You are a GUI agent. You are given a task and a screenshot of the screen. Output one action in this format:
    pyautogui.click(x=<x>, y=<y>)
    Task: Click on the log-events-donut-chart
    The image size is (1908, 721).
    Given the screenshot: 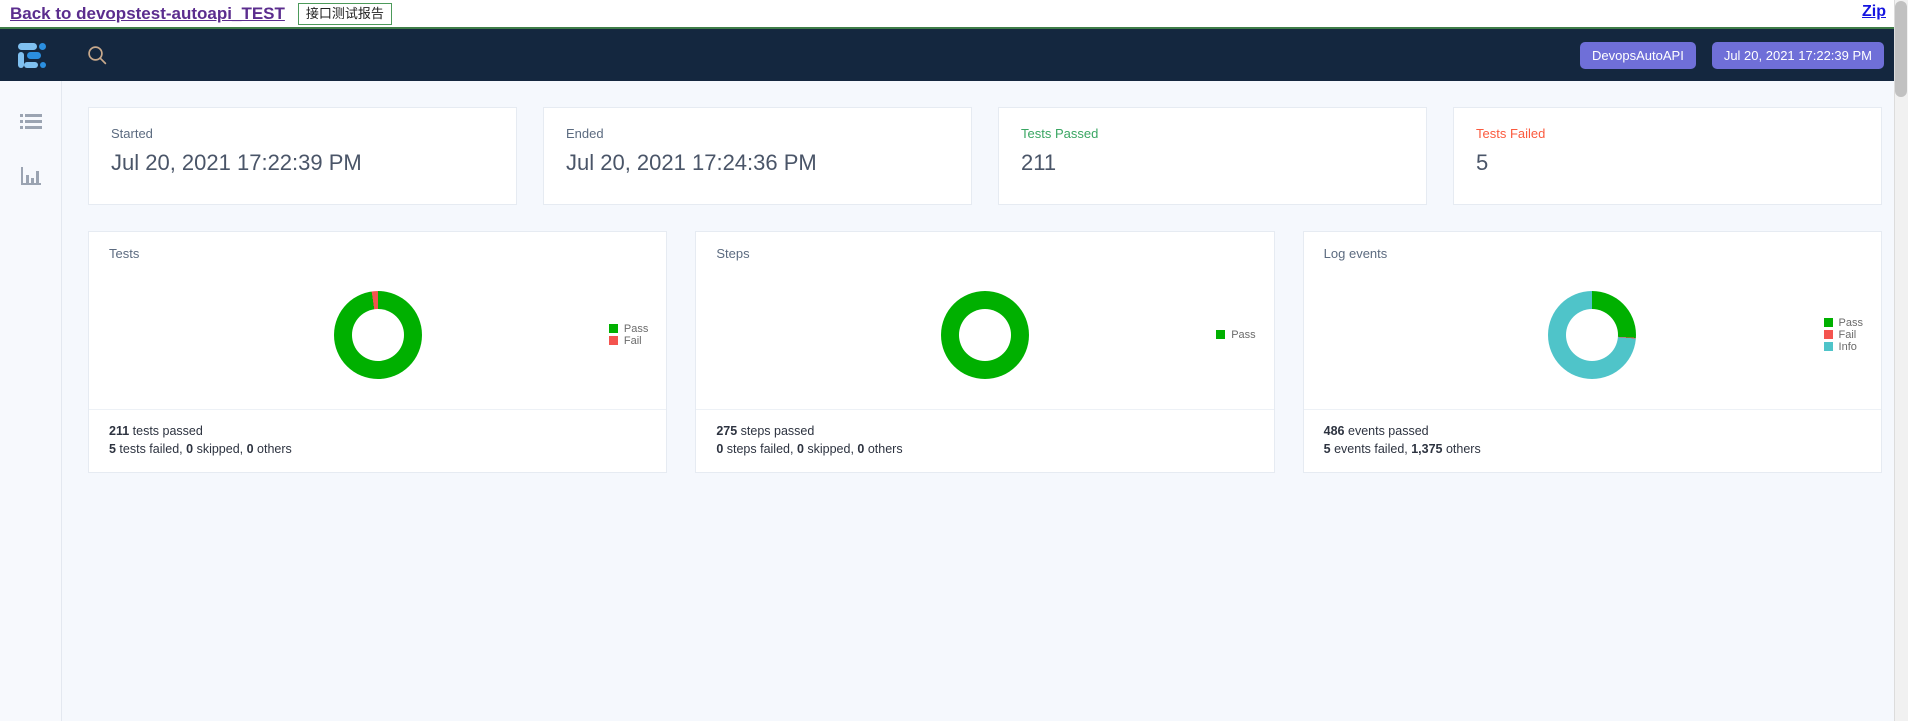 What is the action you would take?
    pyautogui.click(x=1592, y=335)
    